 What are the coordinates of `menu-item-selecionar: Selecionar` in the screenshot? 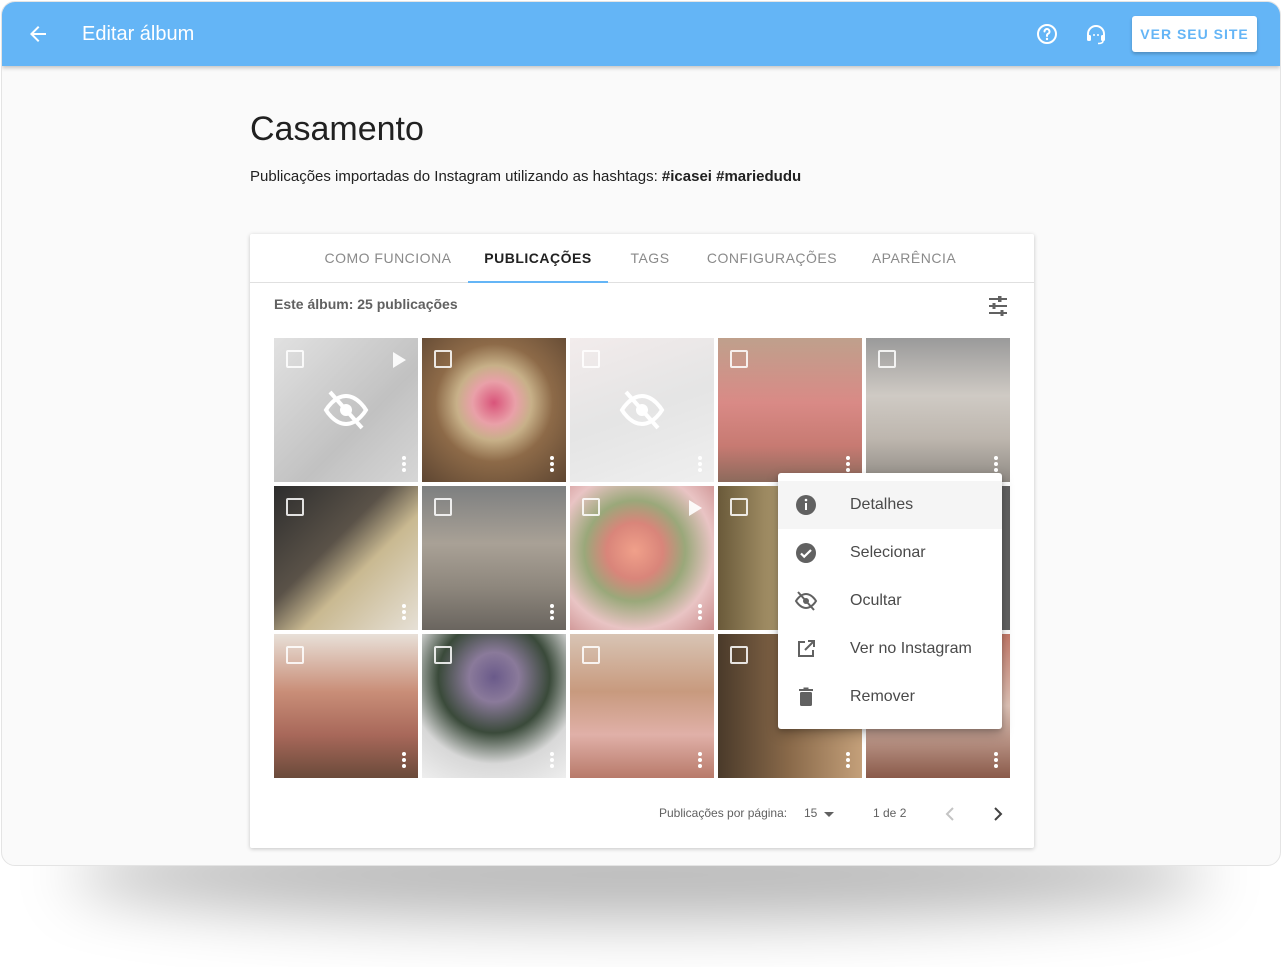 It's located at (890, 553).